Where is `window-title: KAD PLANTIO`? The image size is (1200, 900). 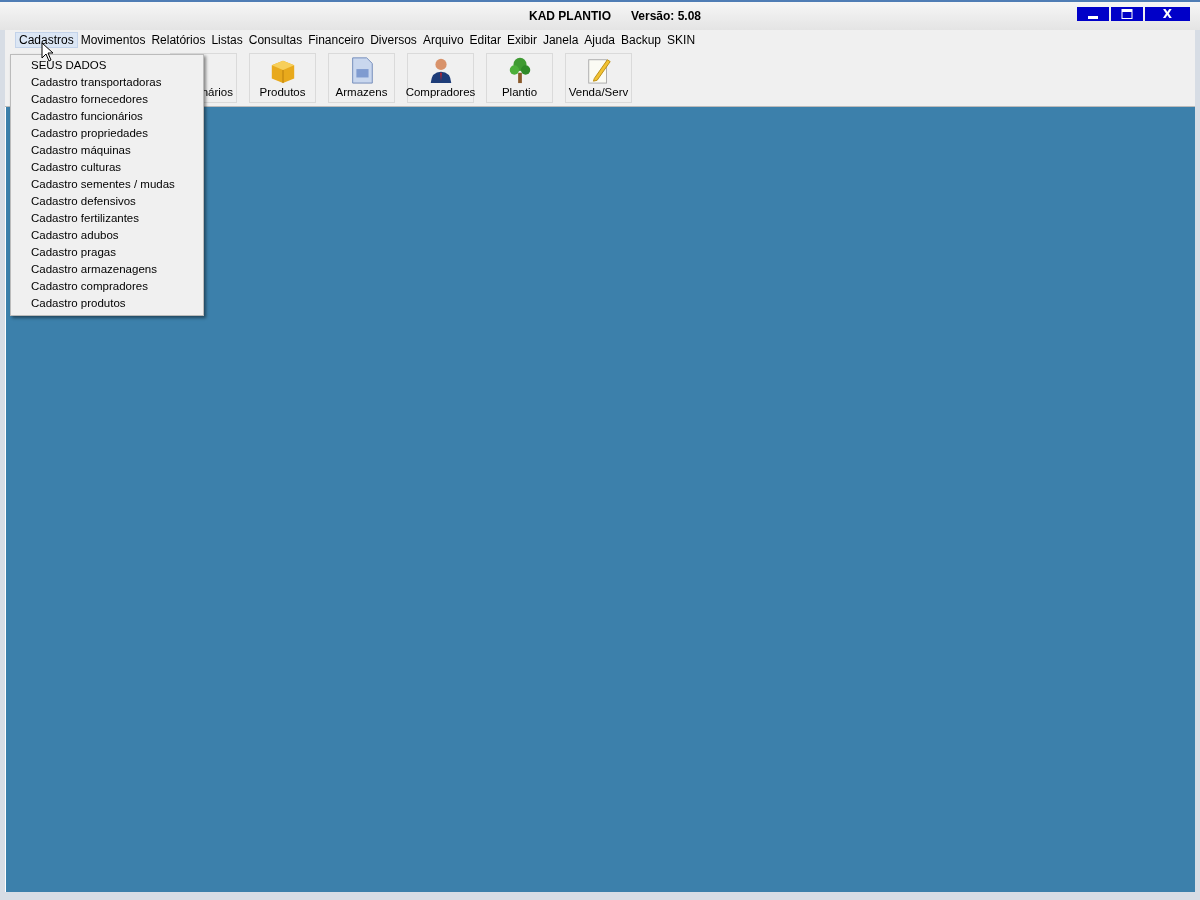 window-title: KAD PLANTIO is located at coordinates (569, 16).